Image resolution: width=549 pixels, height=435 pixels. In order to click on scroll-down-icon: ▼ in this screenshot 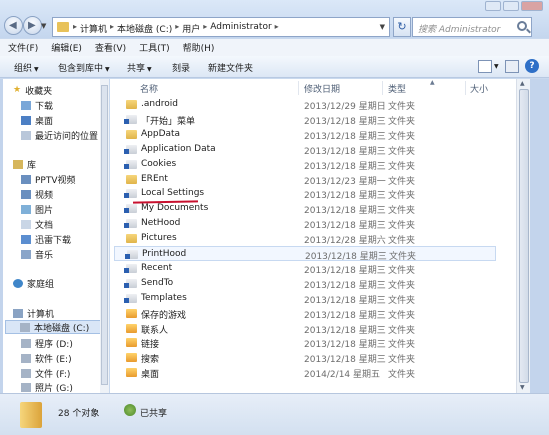, I will do `click(522, 387)`.